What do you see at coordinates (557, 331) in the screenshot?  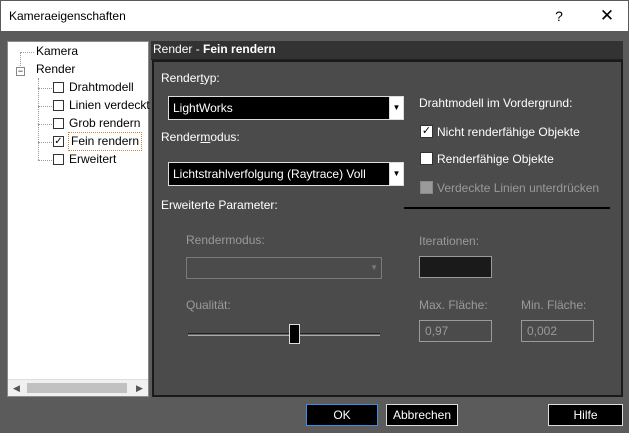 I see `min-flaeche-field: 0,002` at bounding box center [557, 331].